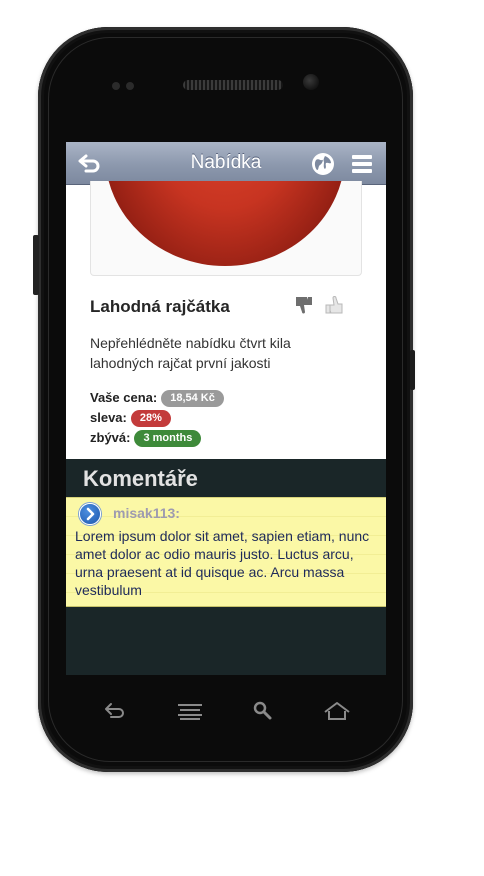 The image size is (484, 876). I want to click on remaining-row: zbývá: 3 months, so click(146, 438).